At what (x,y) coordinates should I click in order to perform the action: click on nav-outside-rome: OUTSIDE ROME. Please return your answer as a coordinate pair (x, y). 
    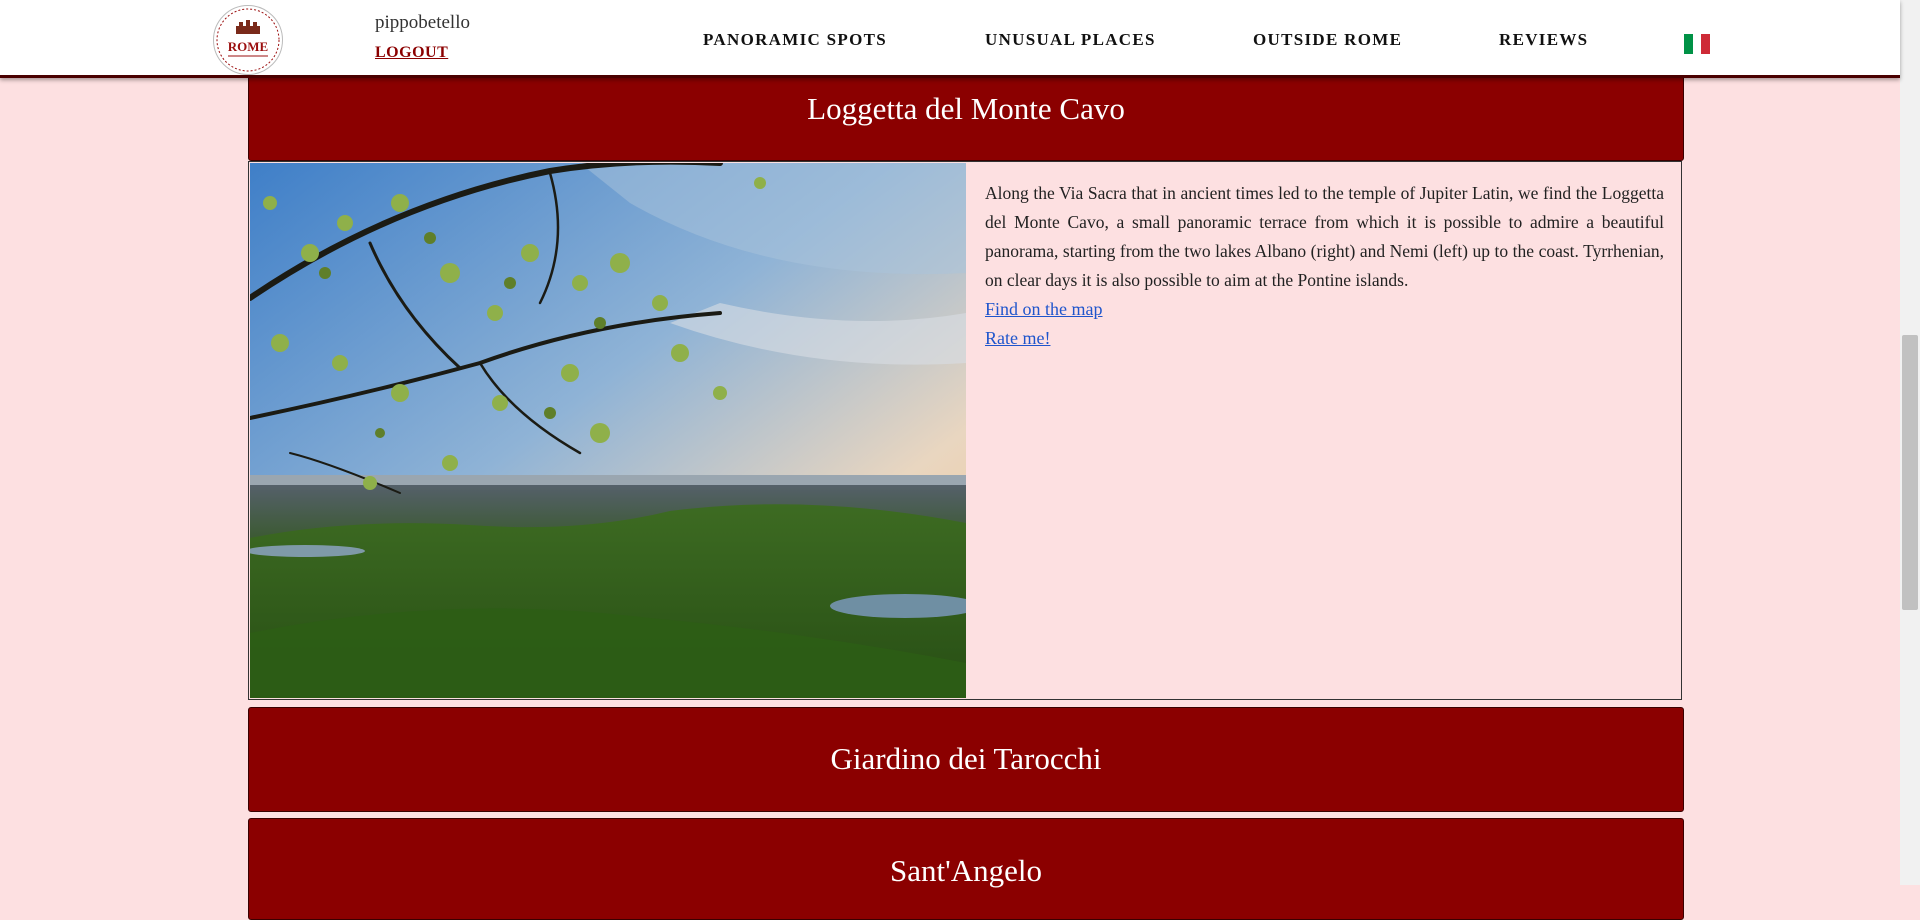
    Looking at the image, I should click on (1327, 40).